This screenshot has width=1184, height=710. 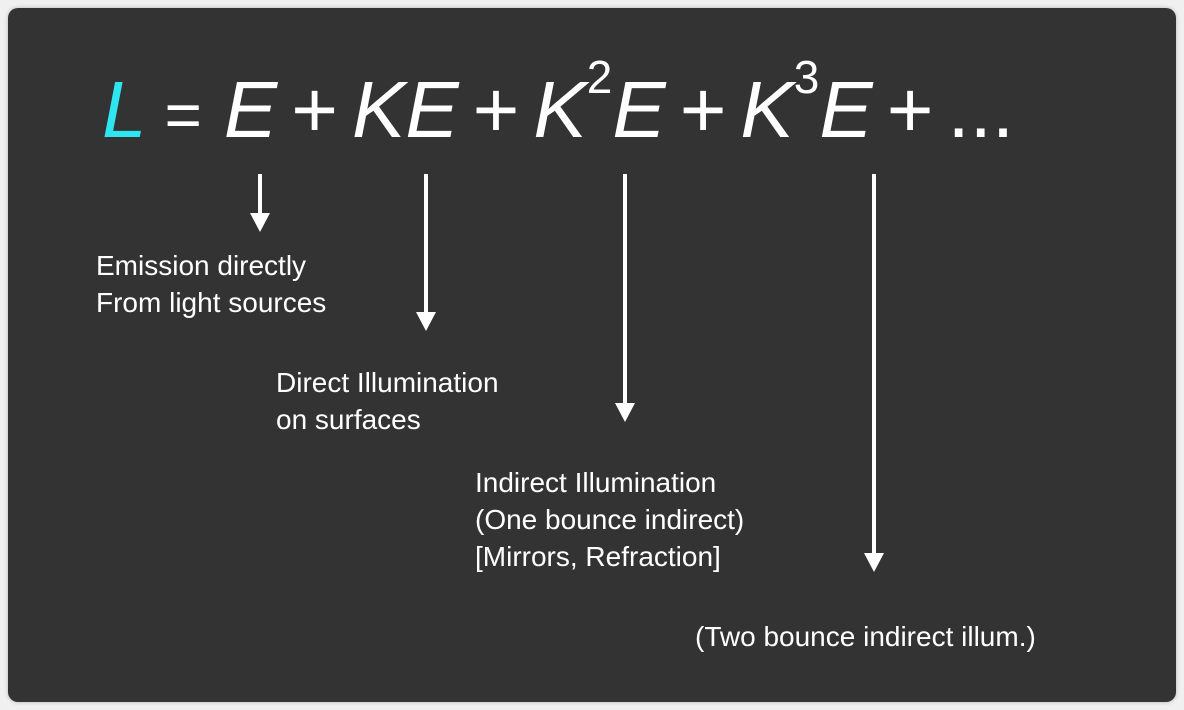 What do you see at coordinates (211, 284) in the screenshot?
I see `label-emission: Emission directly From light sources` at bounding box center [211, 284].